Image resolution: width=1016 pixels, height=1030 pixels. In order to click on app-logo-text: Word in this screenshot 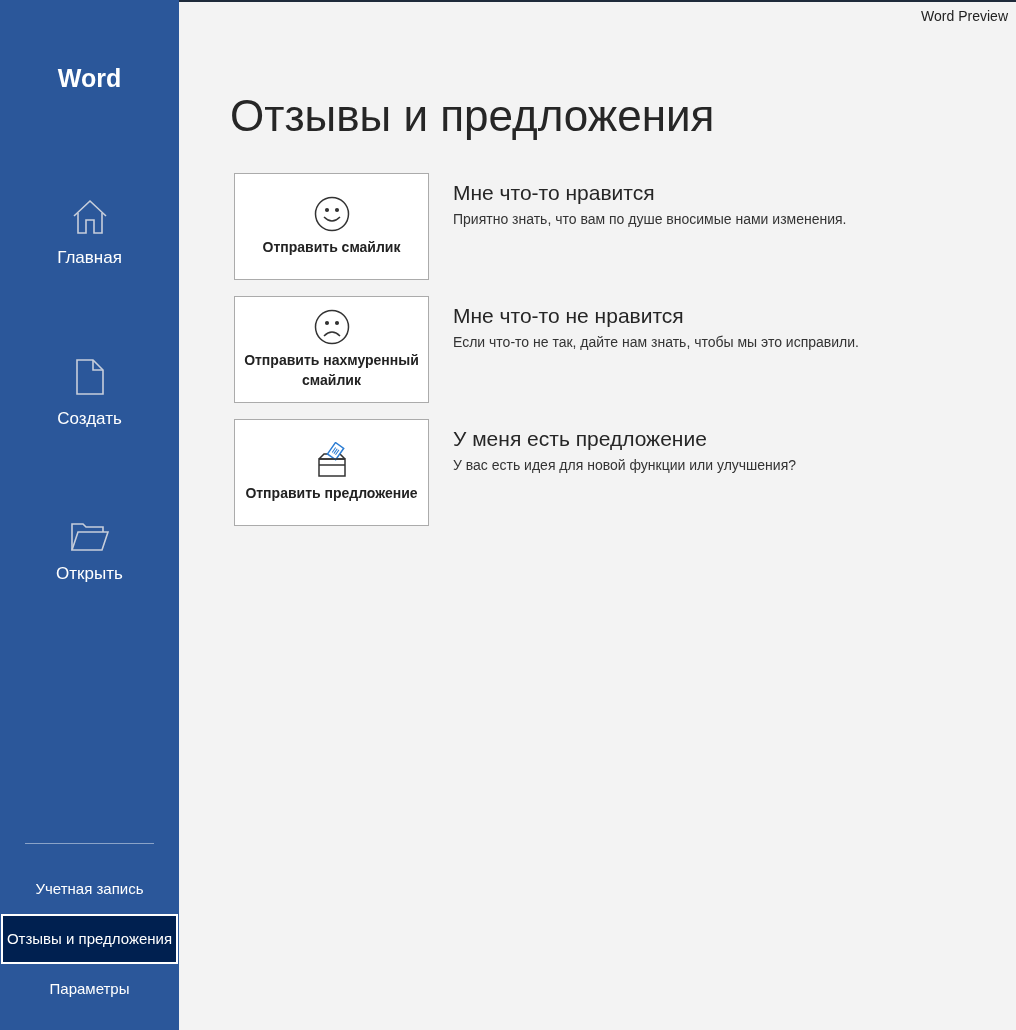, I will do `click(89, 78)`.